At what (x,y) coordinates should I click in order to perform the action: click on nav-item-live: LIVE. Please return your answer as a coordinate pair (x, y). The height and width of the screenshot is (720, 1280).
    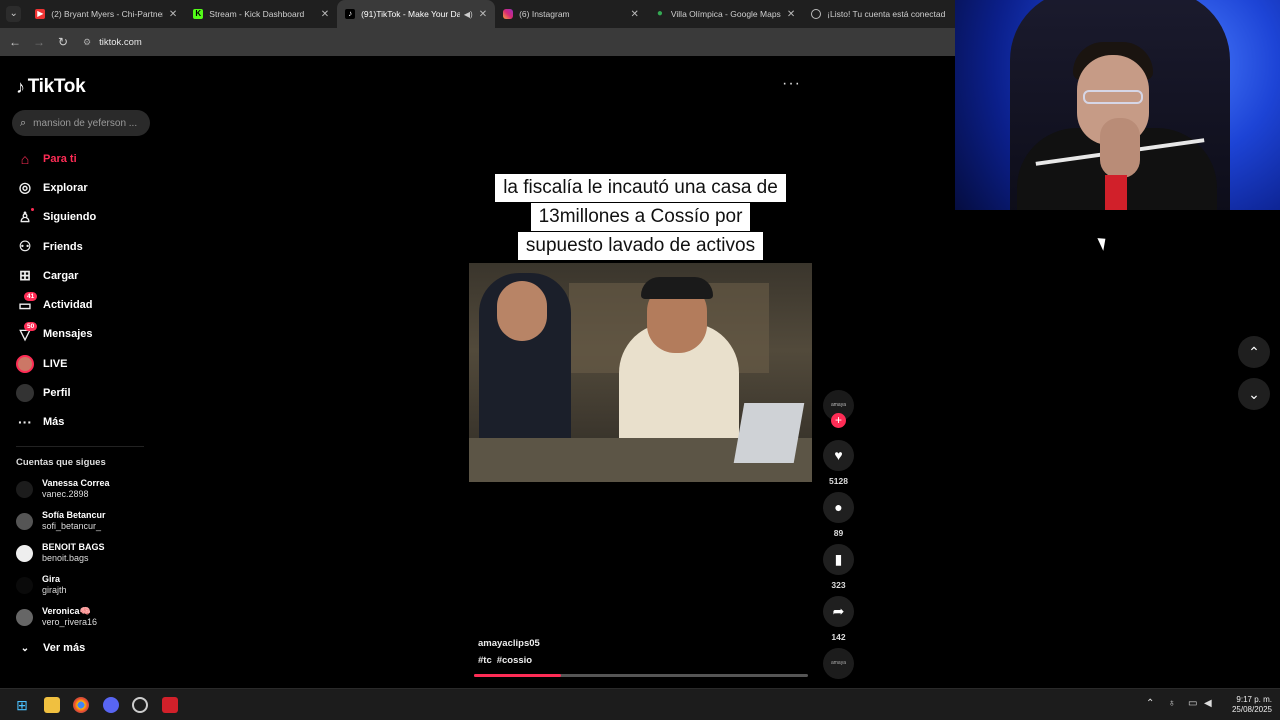
    Looking at the image, I should click on (86, 363).